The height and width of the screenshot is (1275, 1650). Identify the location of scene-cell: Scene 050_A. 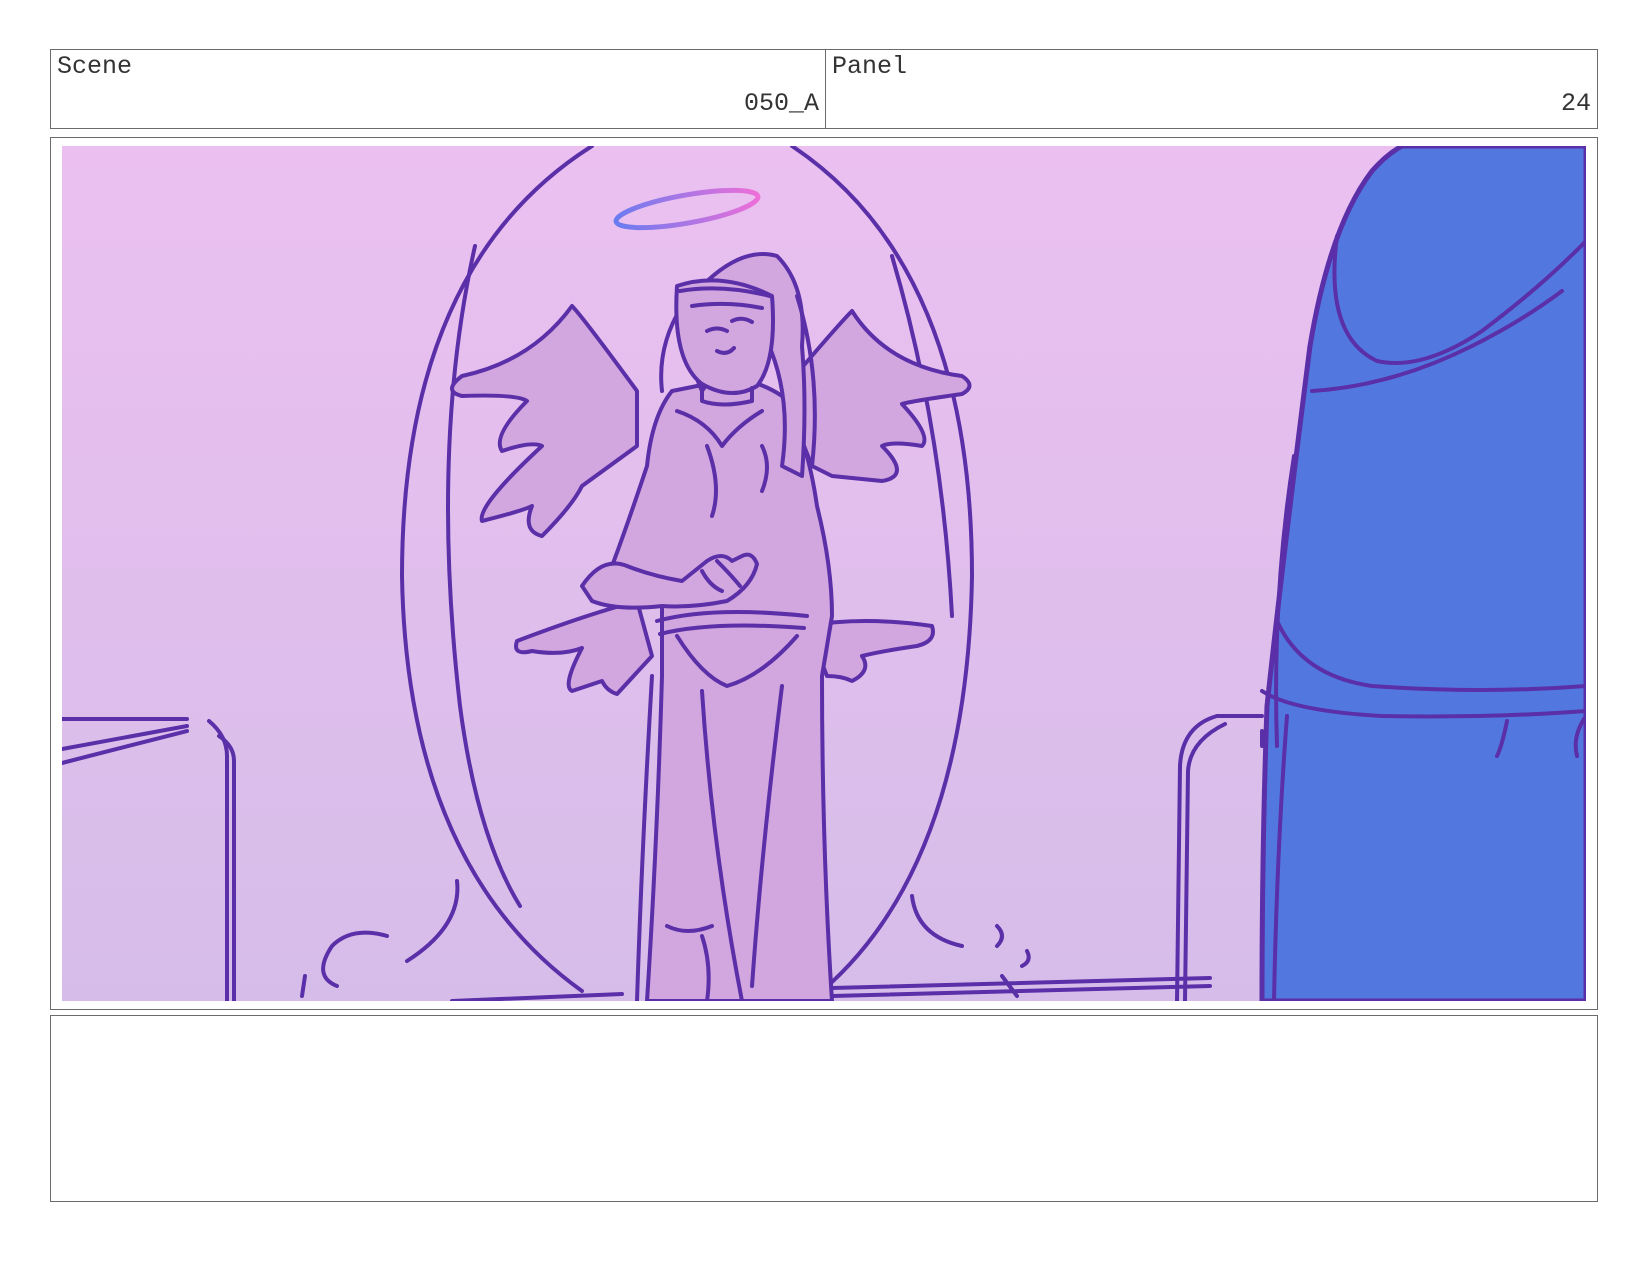
(438, 89).